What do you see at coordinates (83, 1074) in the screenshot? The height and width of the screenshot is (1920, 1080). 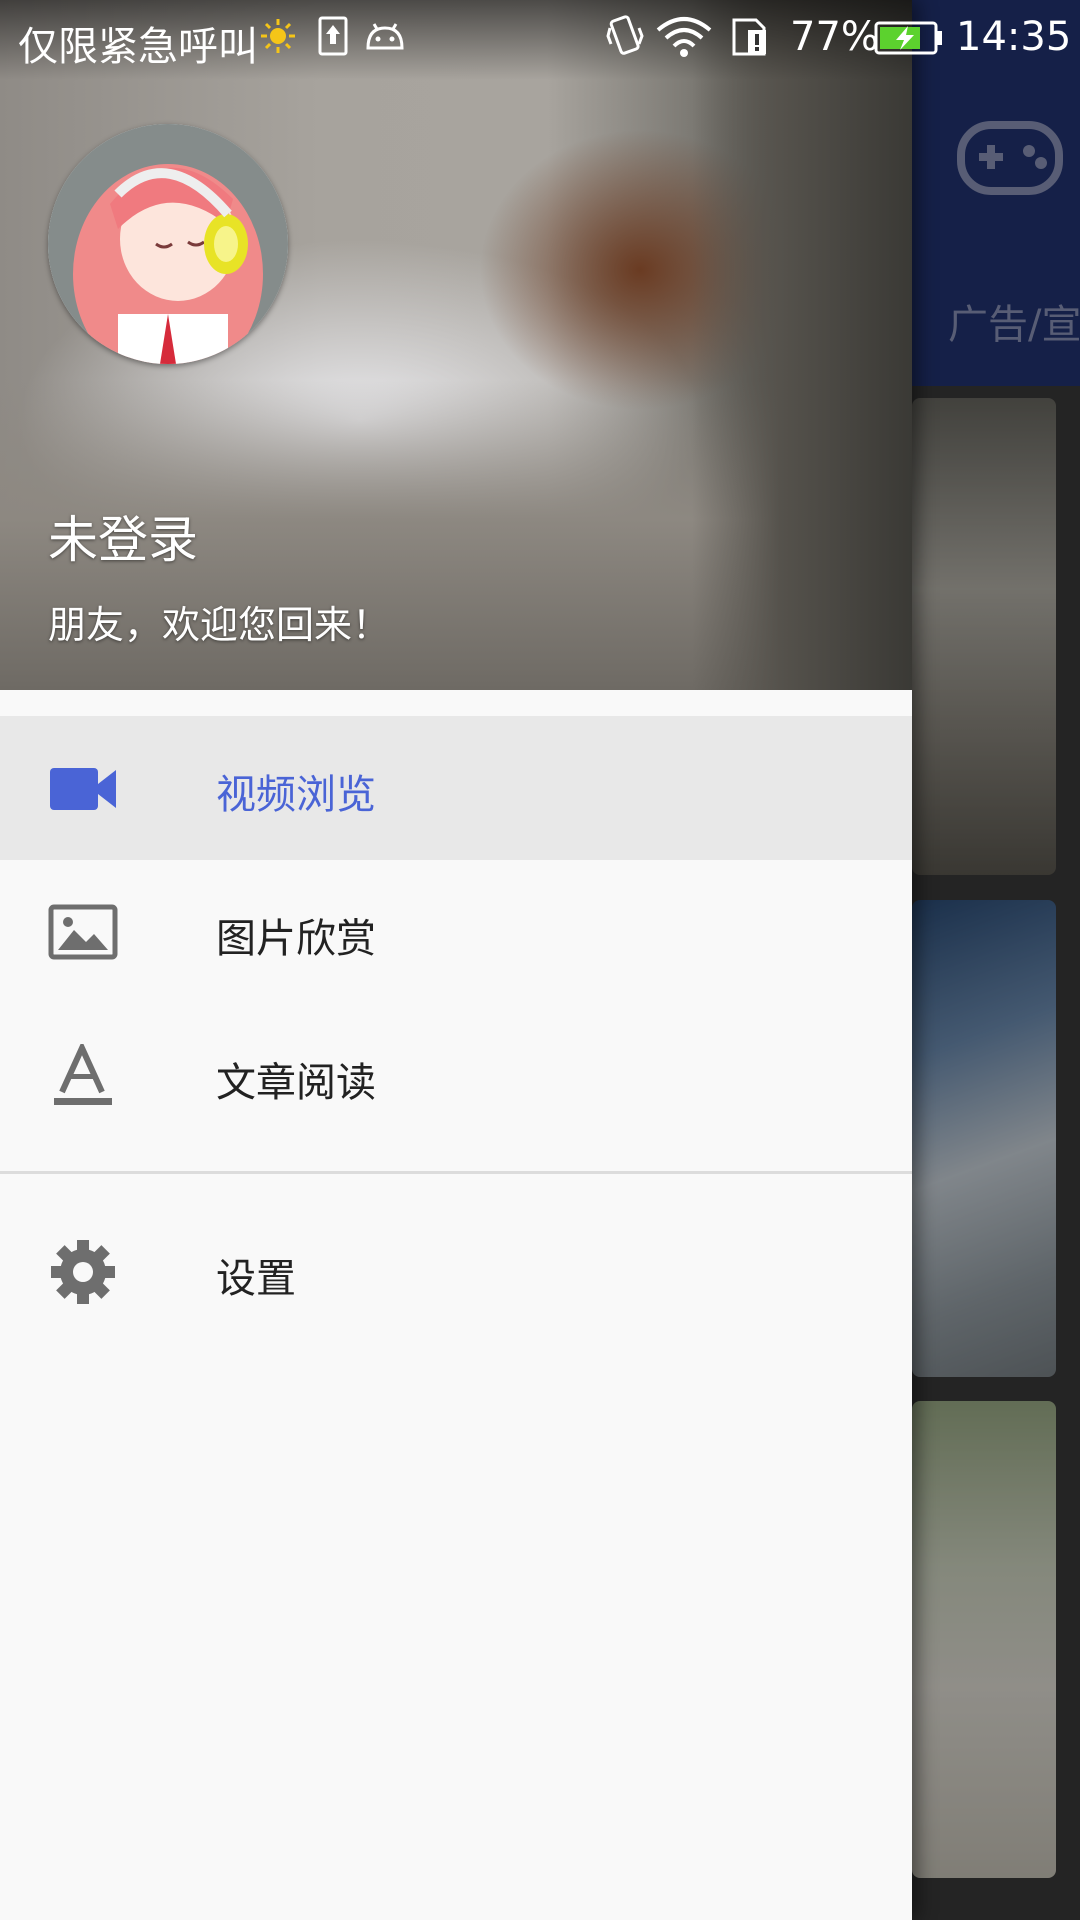 I see `text-format-icon` at bounding box center [83, 1074].